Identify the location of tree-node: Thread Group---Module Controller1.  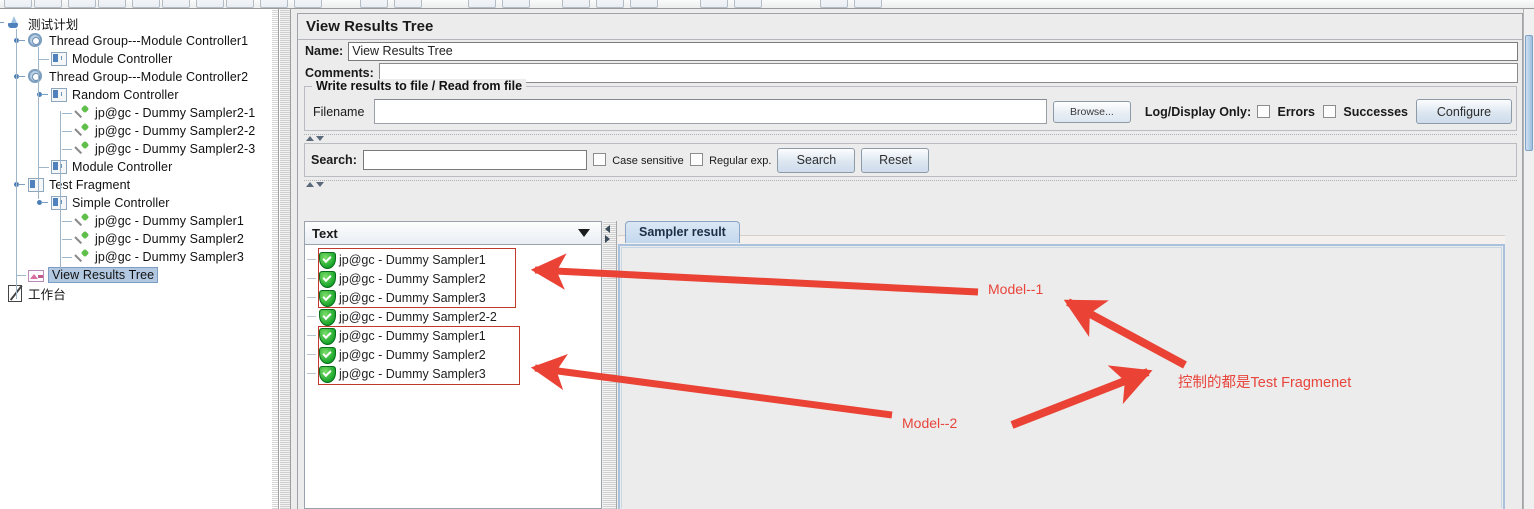
(137, 41).